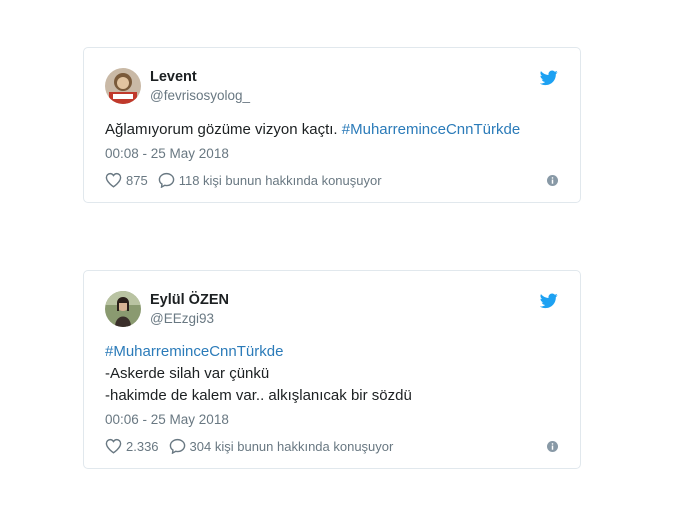 This screenshot has width=677, height=514. Describe the element at coordinates (142, 446) in the screenshot. I see `like-count: 2.336` at that location.